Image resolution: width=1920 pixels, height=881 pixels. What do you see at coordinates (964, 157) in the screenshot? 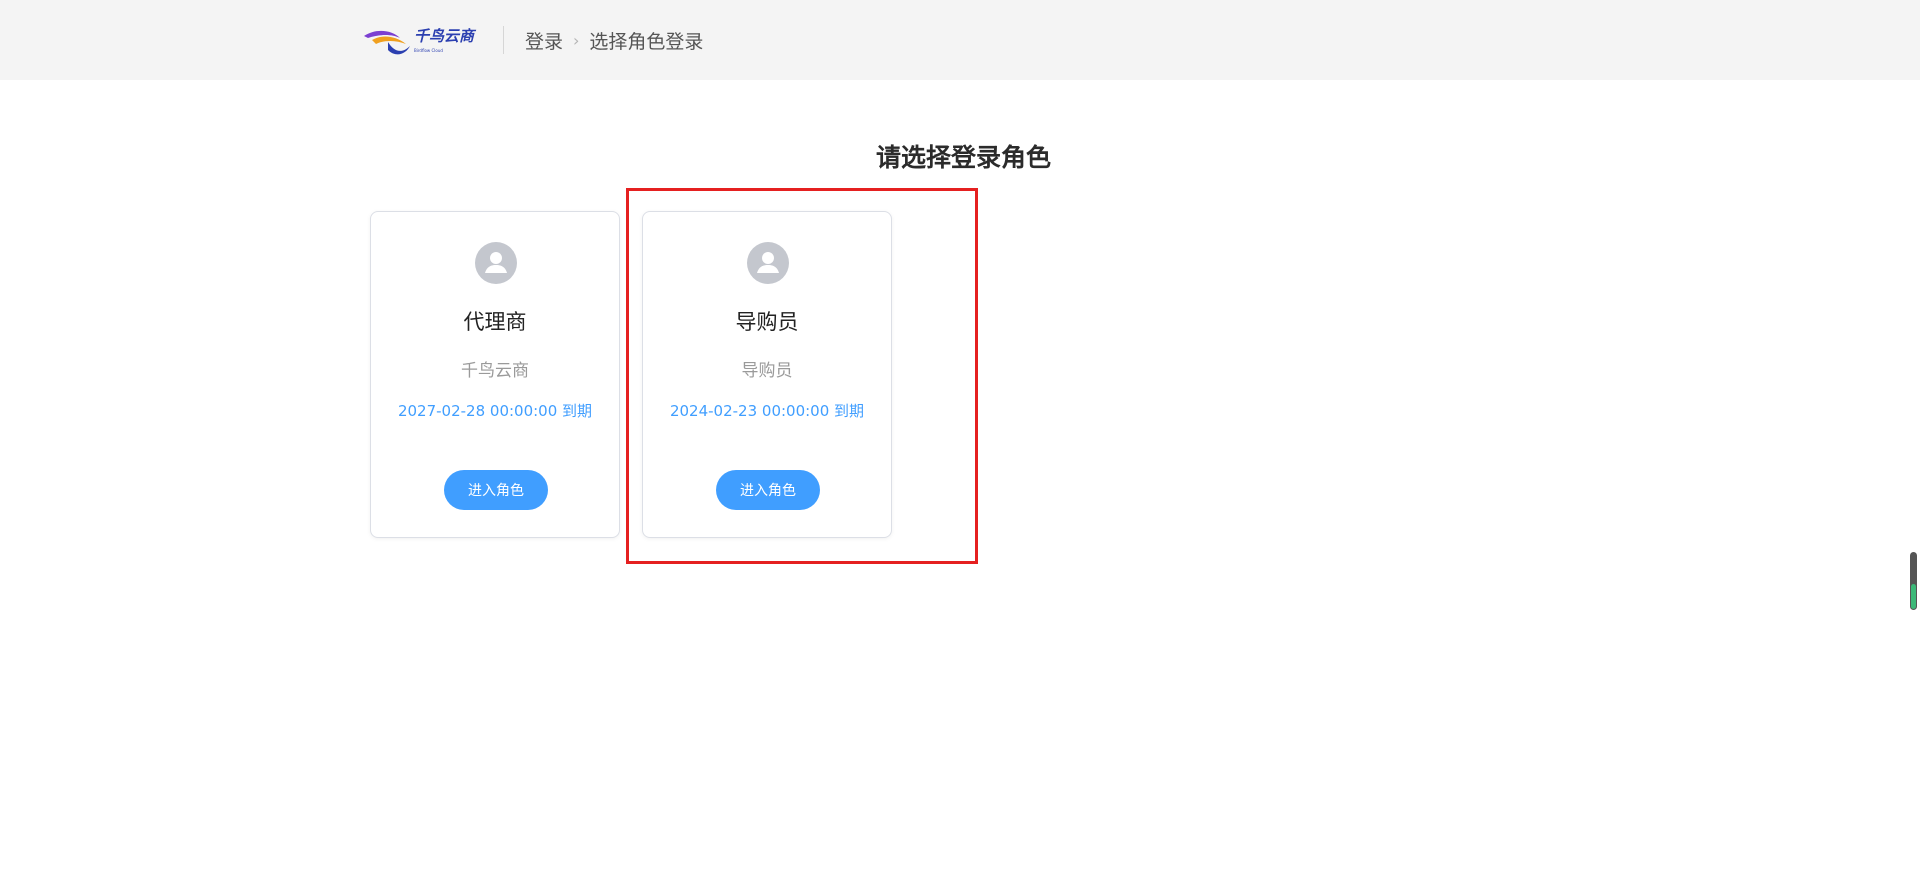
I see `page-title: 请选择登录角色` at bounding box center [964, 157].